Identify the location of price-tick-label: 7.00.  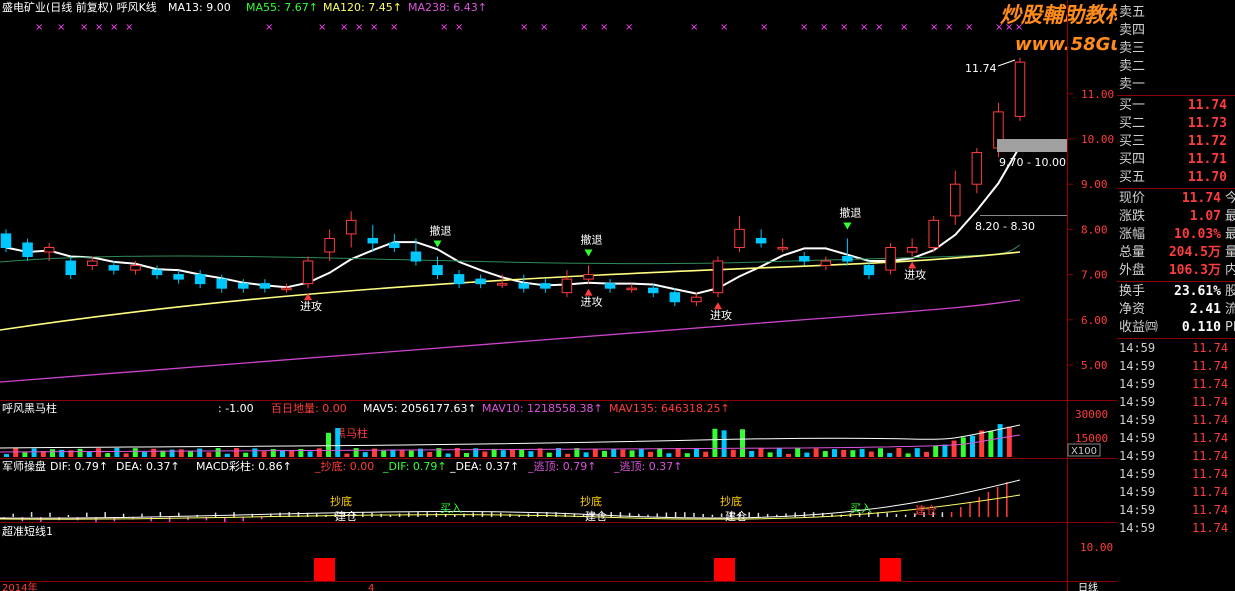
(1094, 275).